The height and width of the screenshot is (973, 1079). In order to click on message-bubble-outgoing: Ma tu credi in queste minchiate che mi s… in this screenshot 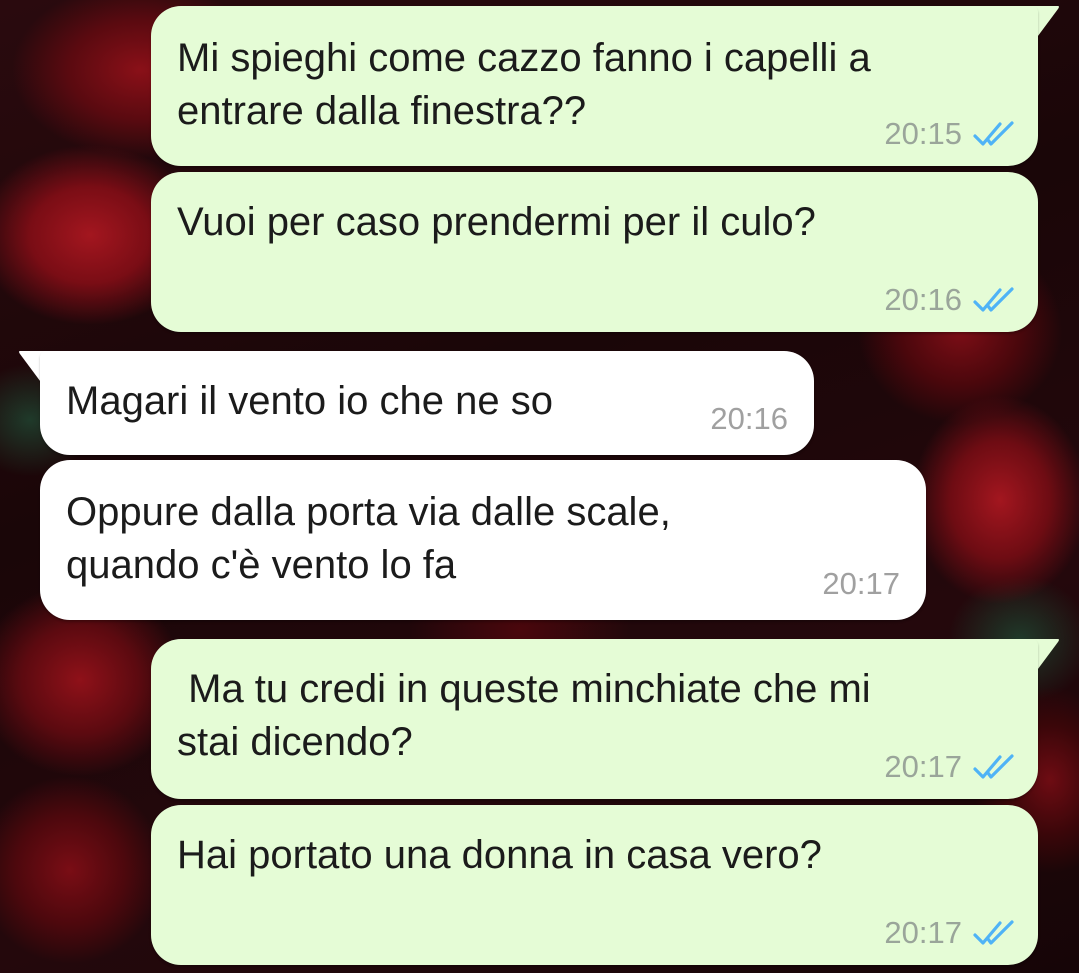, I will do `click(594, 719)`.